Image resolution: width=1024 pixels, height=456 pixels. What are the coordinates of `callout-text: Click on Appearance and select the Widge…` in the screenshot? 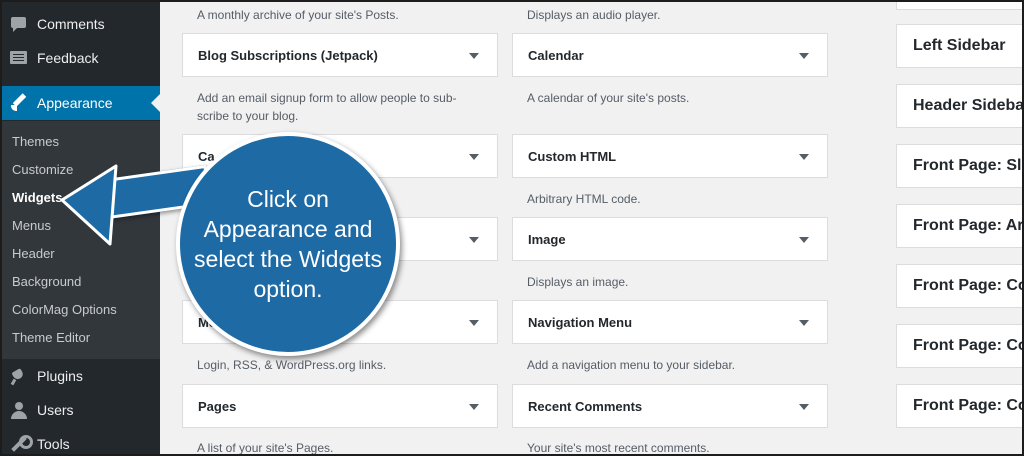 It's located at (288, 244).